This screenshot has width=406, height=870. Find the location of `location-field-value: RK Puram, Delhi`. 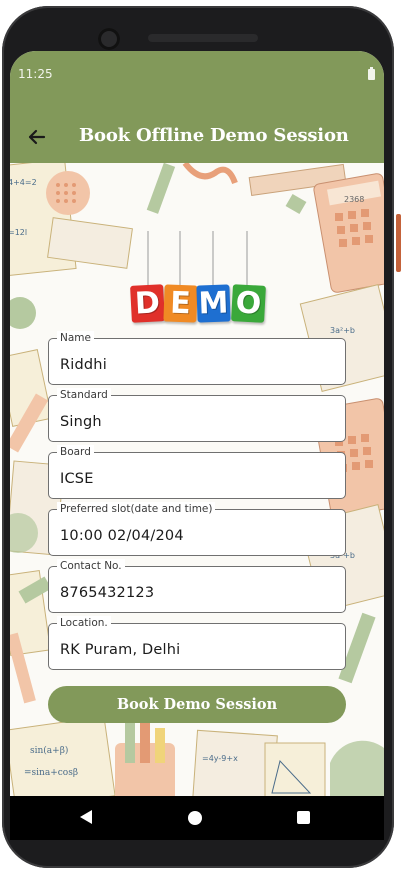

location-field-value: RK Puram, Delhi is located at coordinates (120, 650).